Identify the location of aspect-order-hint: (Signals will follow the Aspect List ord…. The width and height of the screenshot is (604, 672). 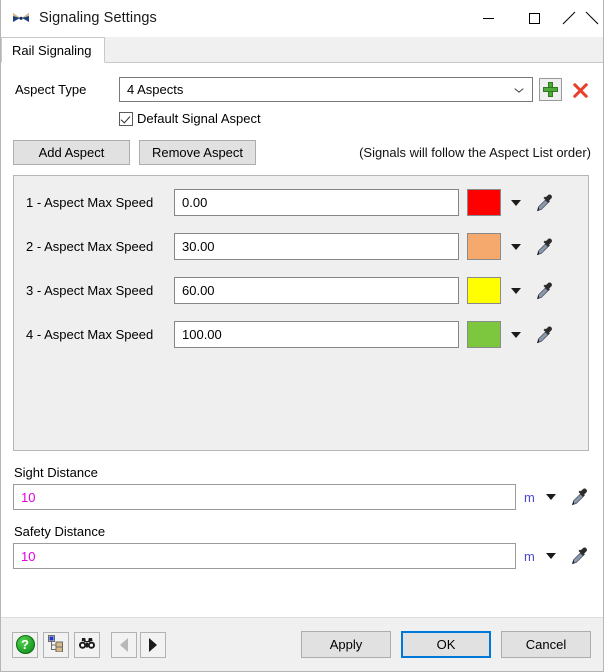
(475, 152).